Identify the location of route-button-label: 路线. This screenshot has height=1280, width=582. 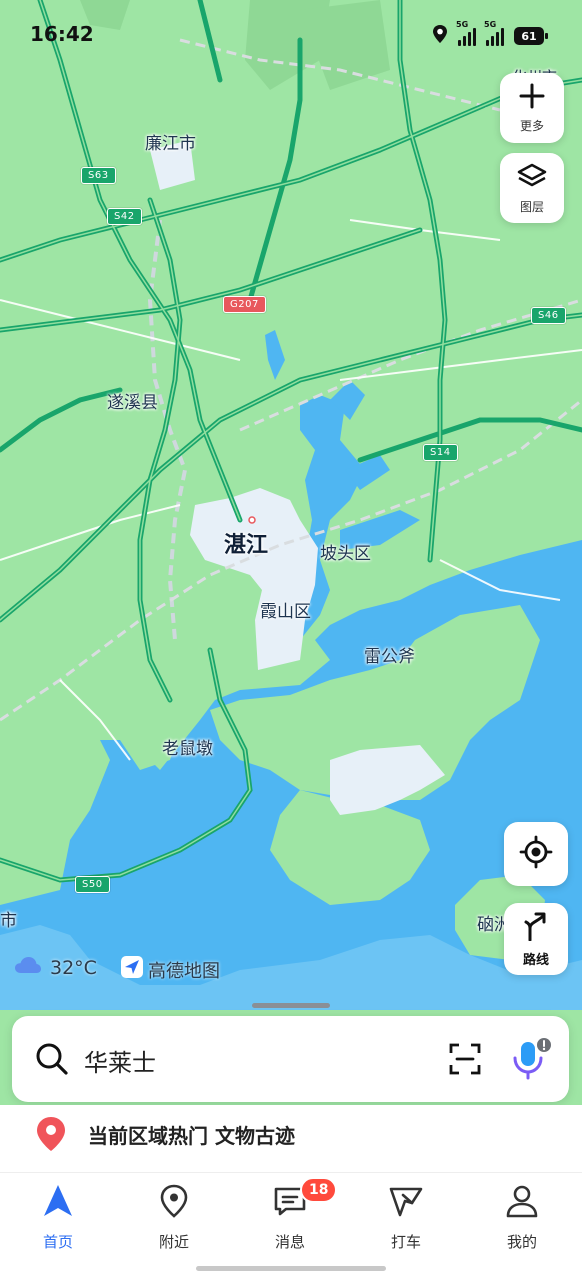
(535, 960).